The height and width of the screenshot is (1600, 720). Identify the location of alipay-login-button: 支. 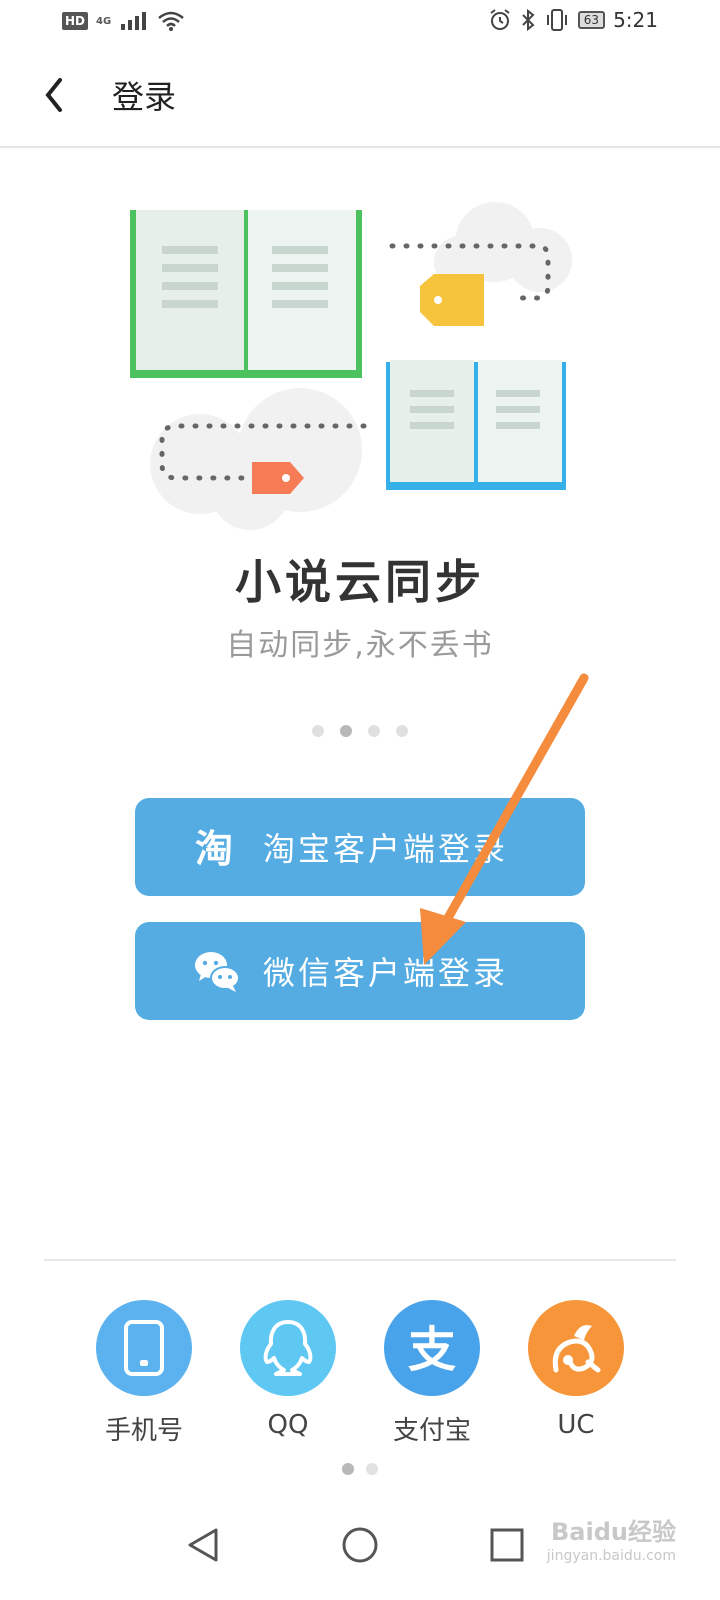
(432, 1348).